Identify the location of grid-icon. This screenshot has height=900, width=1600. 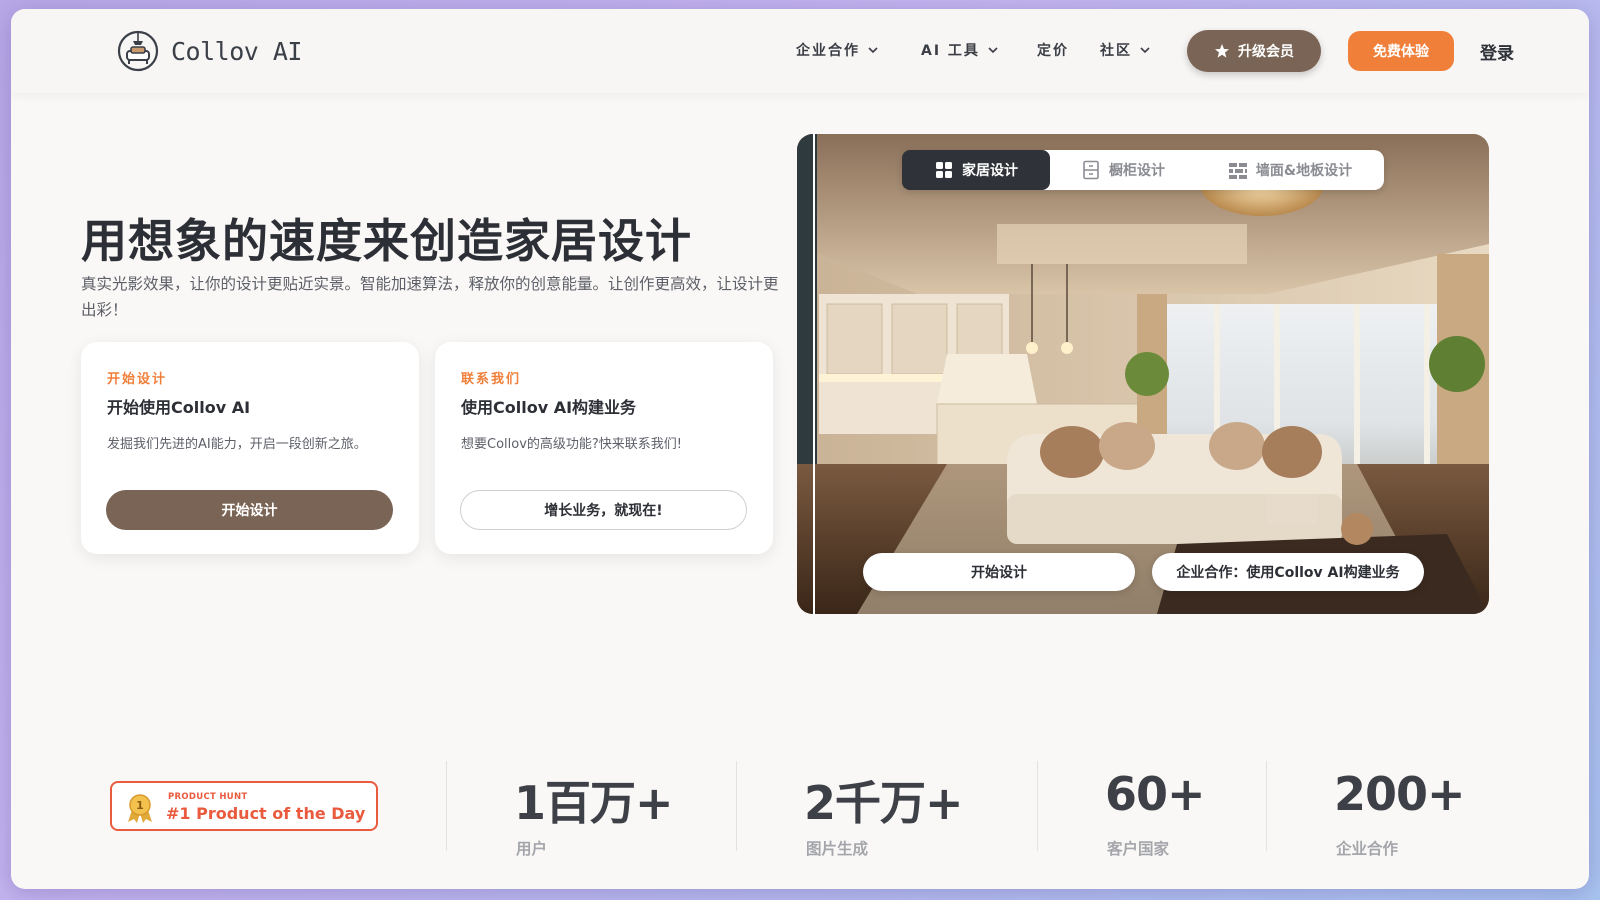
(944, 170).